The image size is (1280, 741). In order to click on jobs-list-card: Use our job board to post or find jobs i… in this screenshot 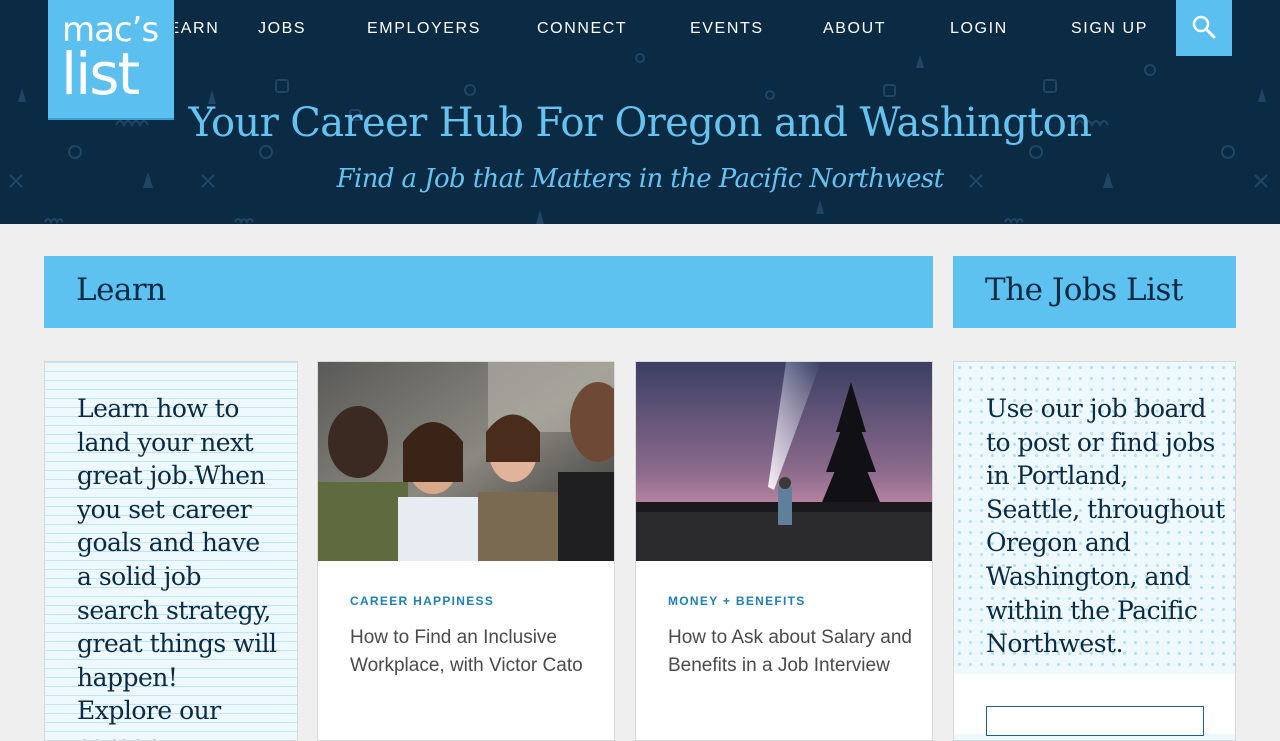, I will do `click(1094, 551)`.